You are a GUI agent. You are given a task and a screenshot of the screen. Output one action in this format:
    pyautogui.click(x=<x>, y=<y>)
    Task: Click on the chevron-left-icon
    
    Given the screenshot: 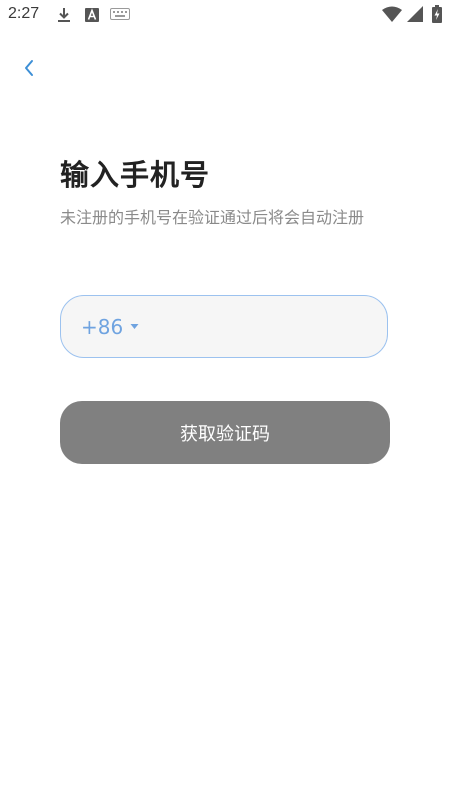 What is the action you would take?
    pyautogui.click(x=29, y=68)
    